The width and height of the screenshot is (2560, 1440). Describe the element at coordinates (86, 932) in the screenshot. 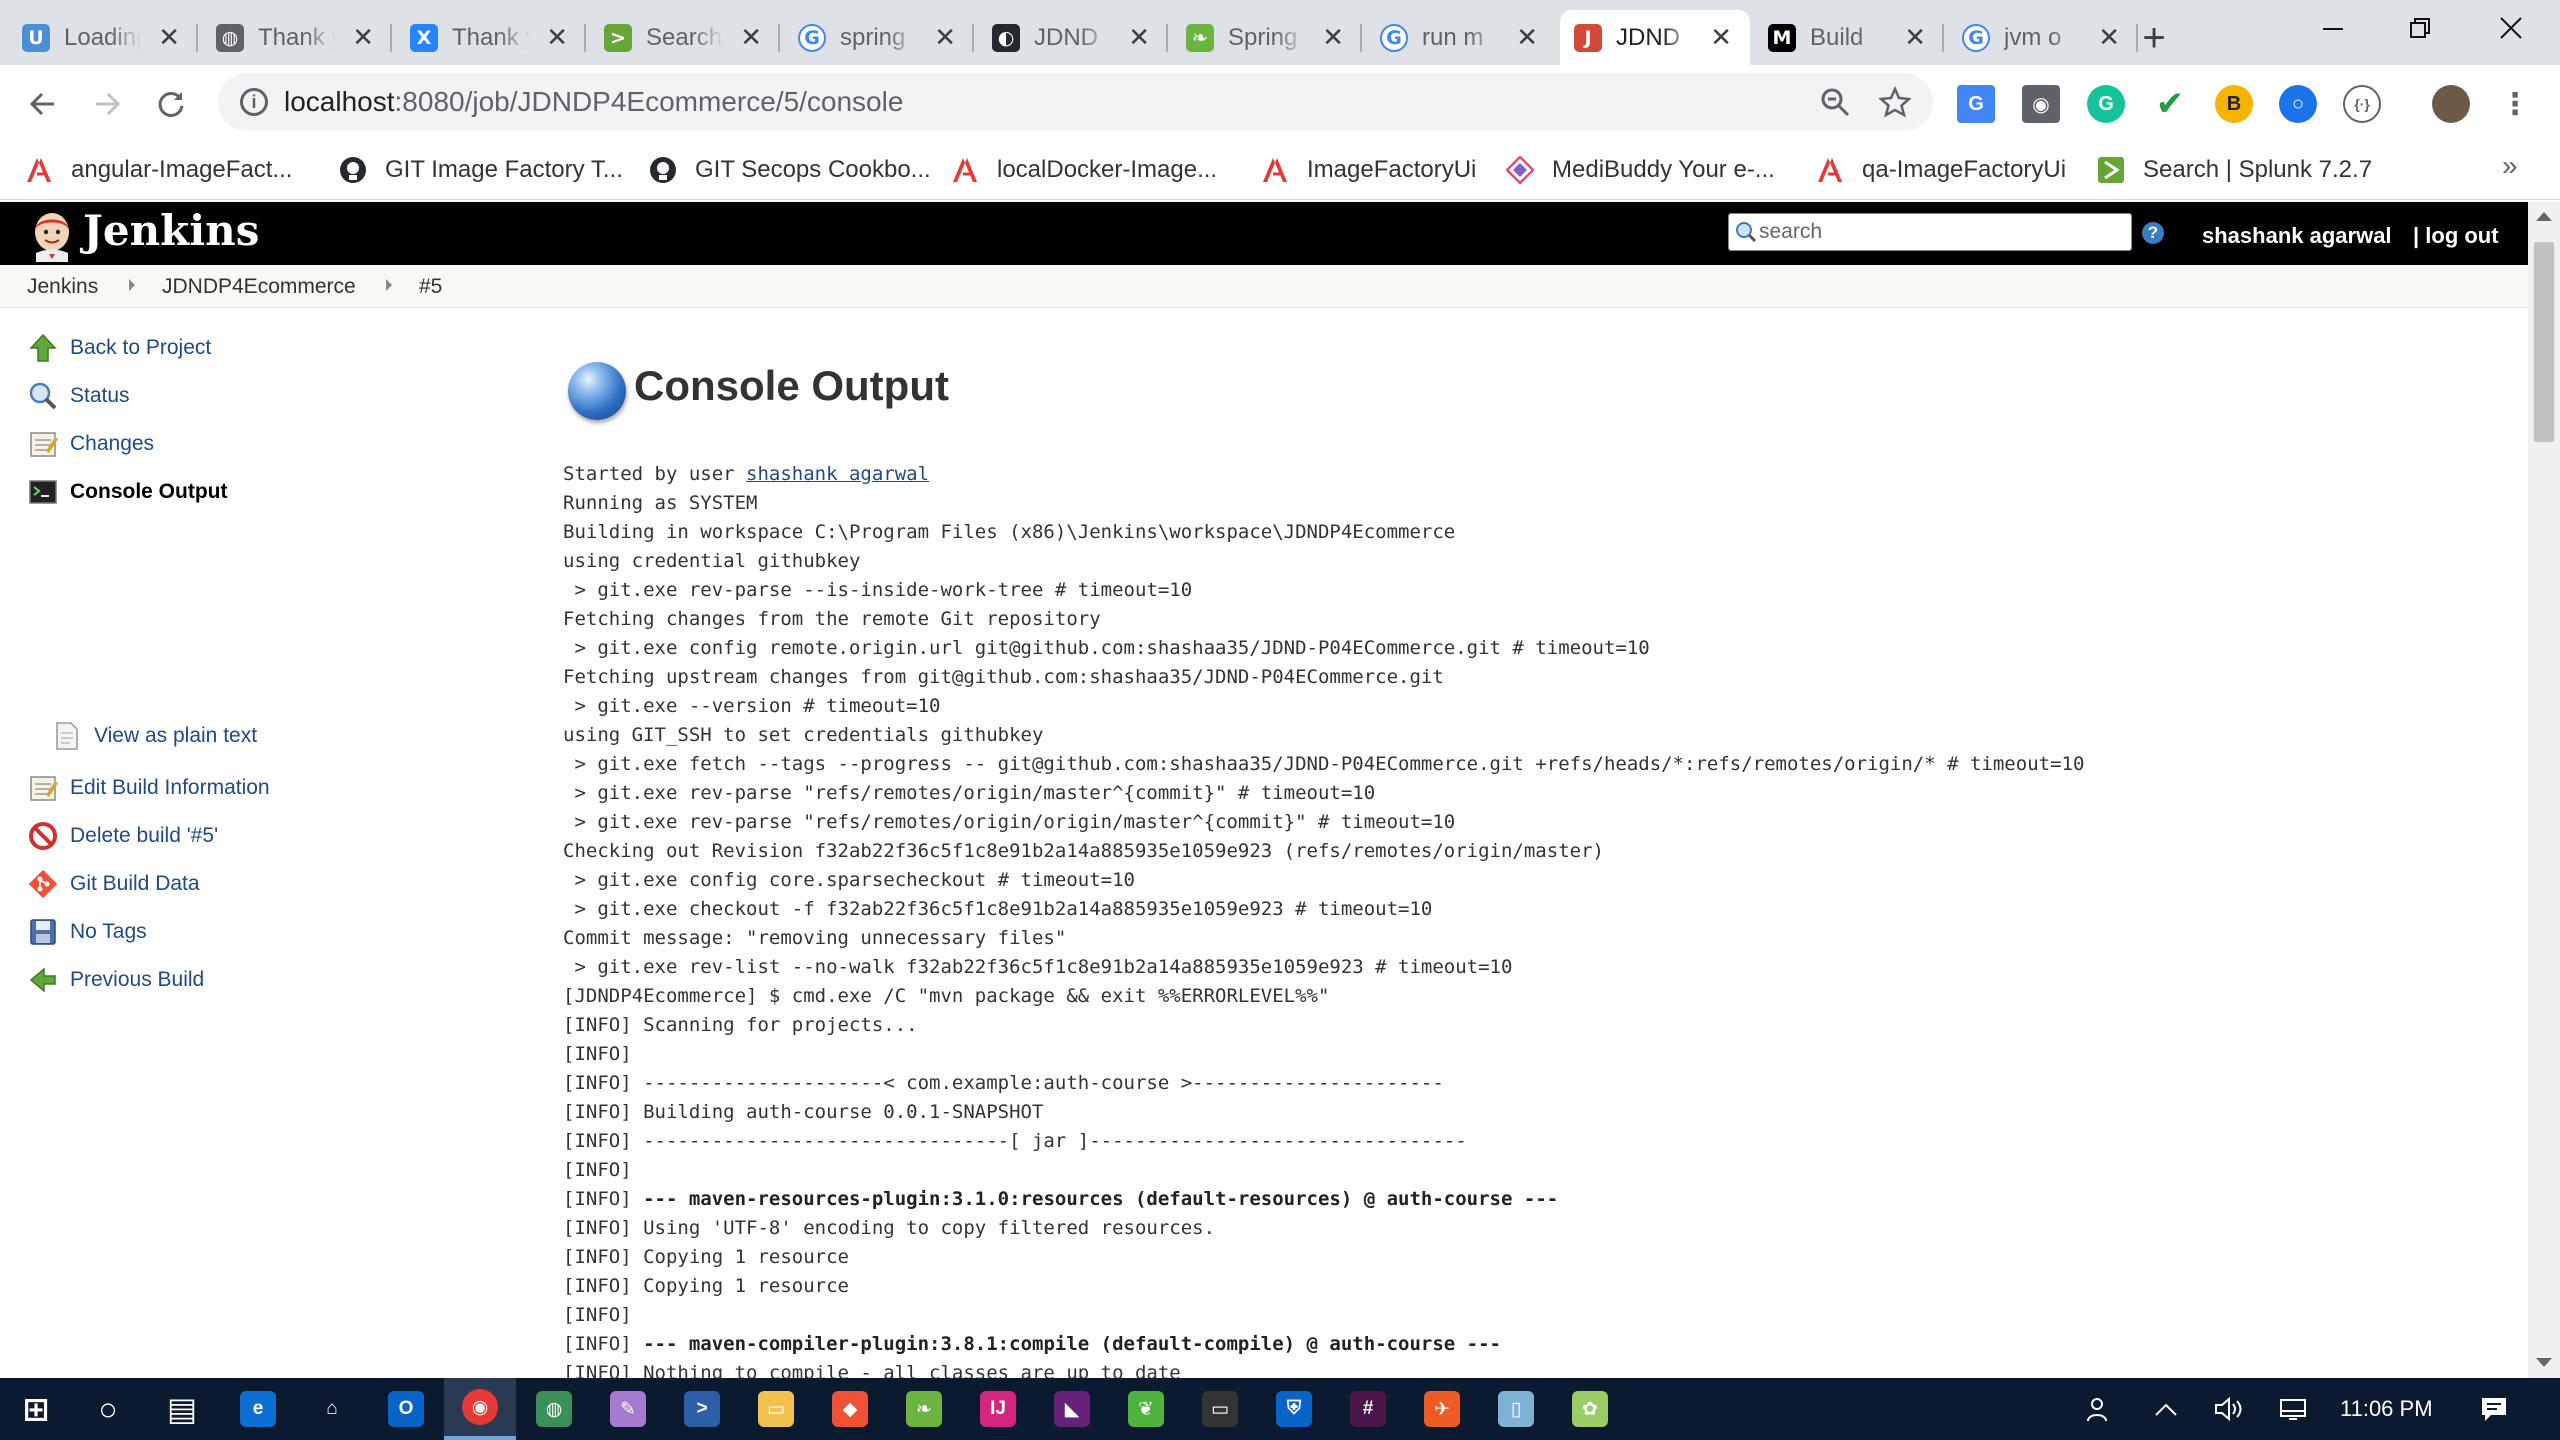

I see `sidebar-item-no-tags: No Tags` at that location.